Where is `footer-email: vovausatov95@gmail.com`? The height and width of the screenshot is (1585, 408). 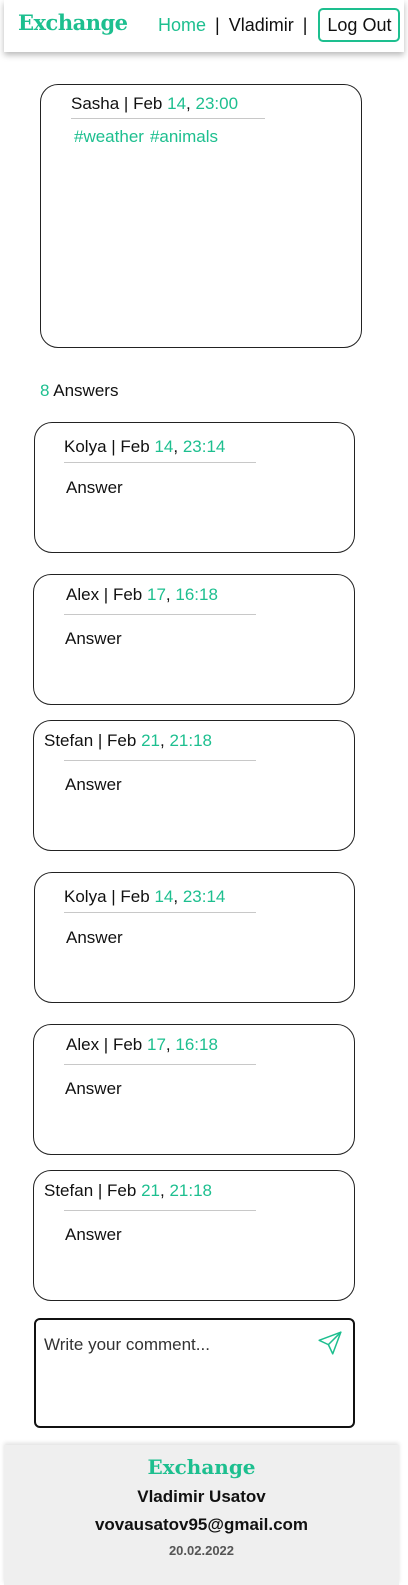
footer-email: vovausatov95@gmail.com is located at coordinates (201, 1525).